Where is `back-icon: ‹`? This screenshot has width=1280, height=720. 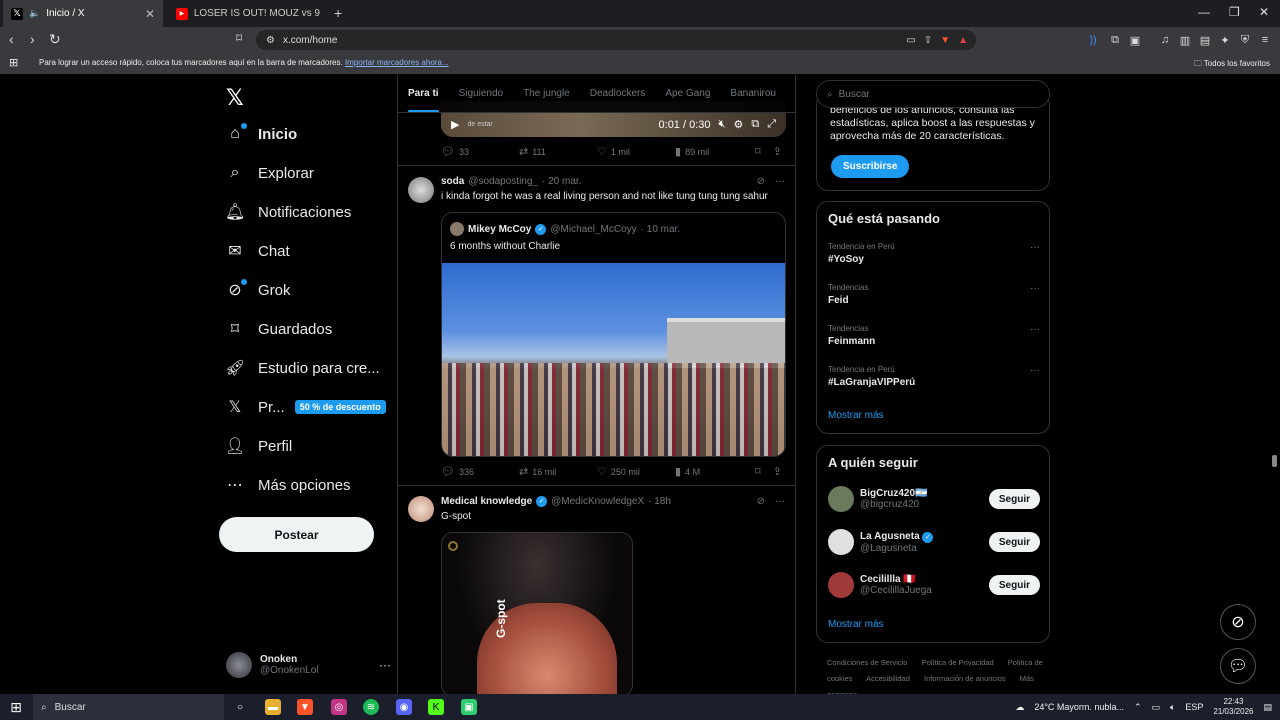
back-icon: ‹ is located at coordinates (11, 39).